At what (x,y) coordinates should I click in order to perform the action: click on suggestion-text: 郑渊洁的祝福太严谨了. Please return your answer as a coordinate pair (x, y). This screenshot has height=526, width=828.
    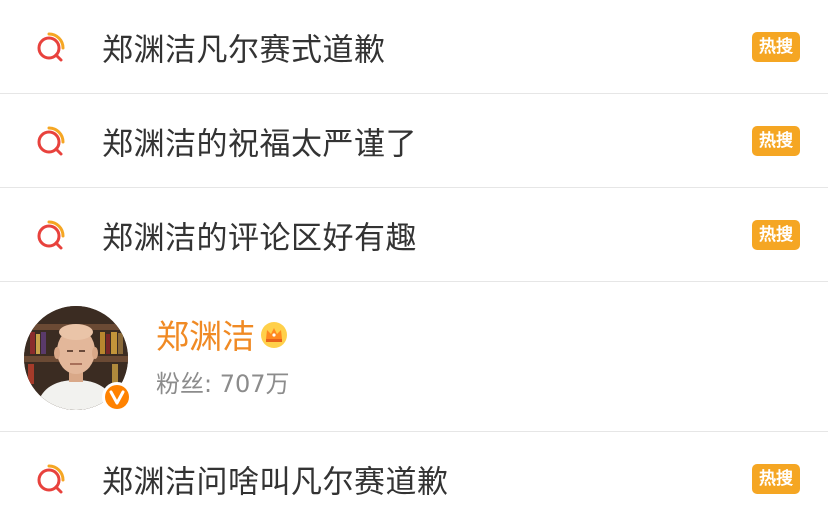
    Looking at the image, I should click on (259, 144).